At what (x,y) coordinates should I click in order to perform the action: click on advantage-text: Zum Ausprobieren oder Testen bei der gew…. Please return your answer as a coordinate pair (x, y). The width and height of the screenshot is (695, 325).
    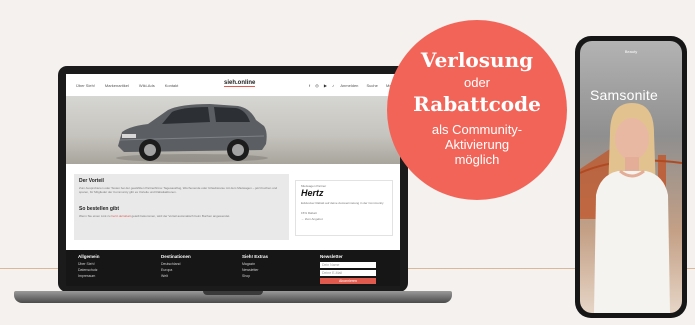
    Looking at the image, I should click on (178, 190).